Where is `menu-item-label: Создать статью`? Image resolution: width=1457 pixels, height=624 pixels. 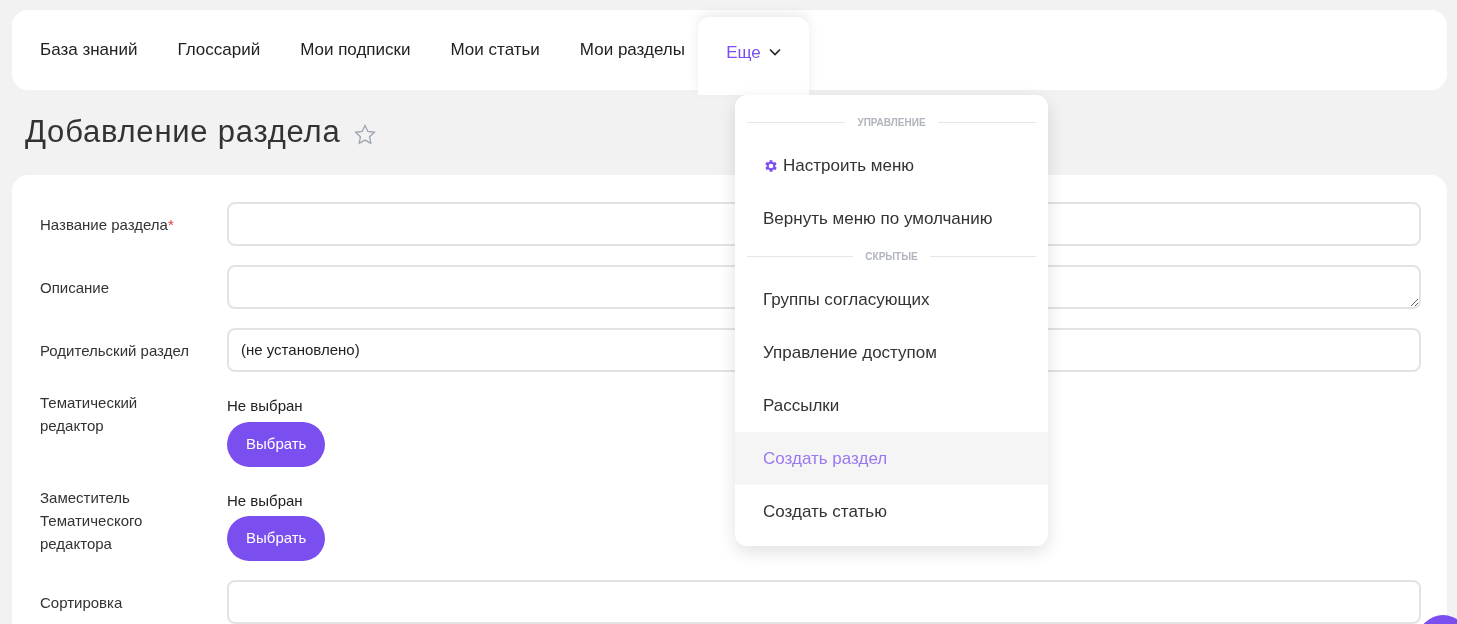
menu-item-label: Создать статью is located at coordinates (825, 511).